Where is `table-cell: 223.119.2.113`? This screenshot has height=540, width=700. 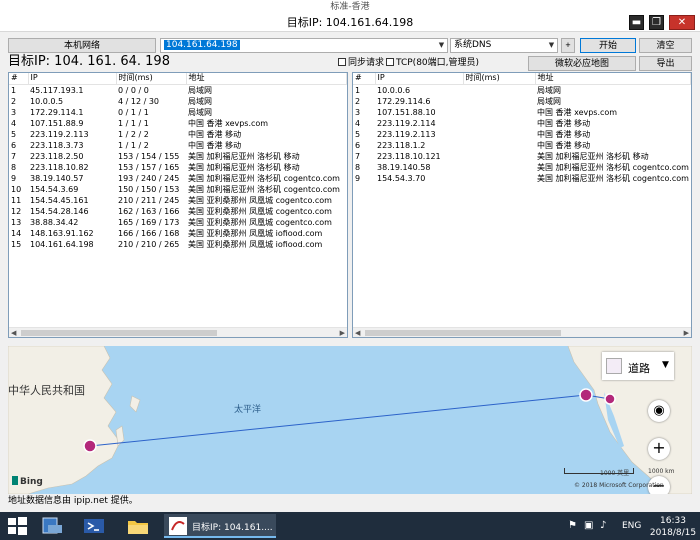 table-cell: 223.119.2.113 is located at coordinates (406, 134).